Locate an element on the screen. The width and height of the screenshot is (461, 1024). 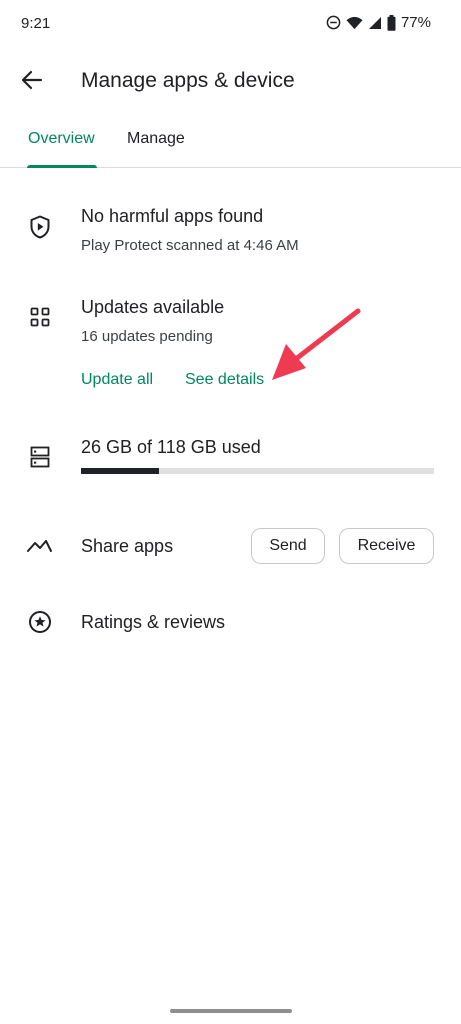
tab-manage: Manage is located at coordinates (156, 139).